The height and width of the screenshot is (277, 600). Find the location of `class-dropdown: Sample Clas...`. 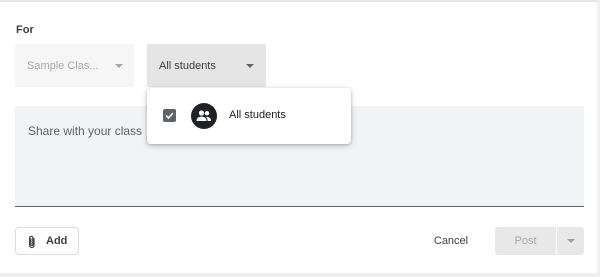

class-dropdown: Sample Clas... is located at coordinates (74, 65).